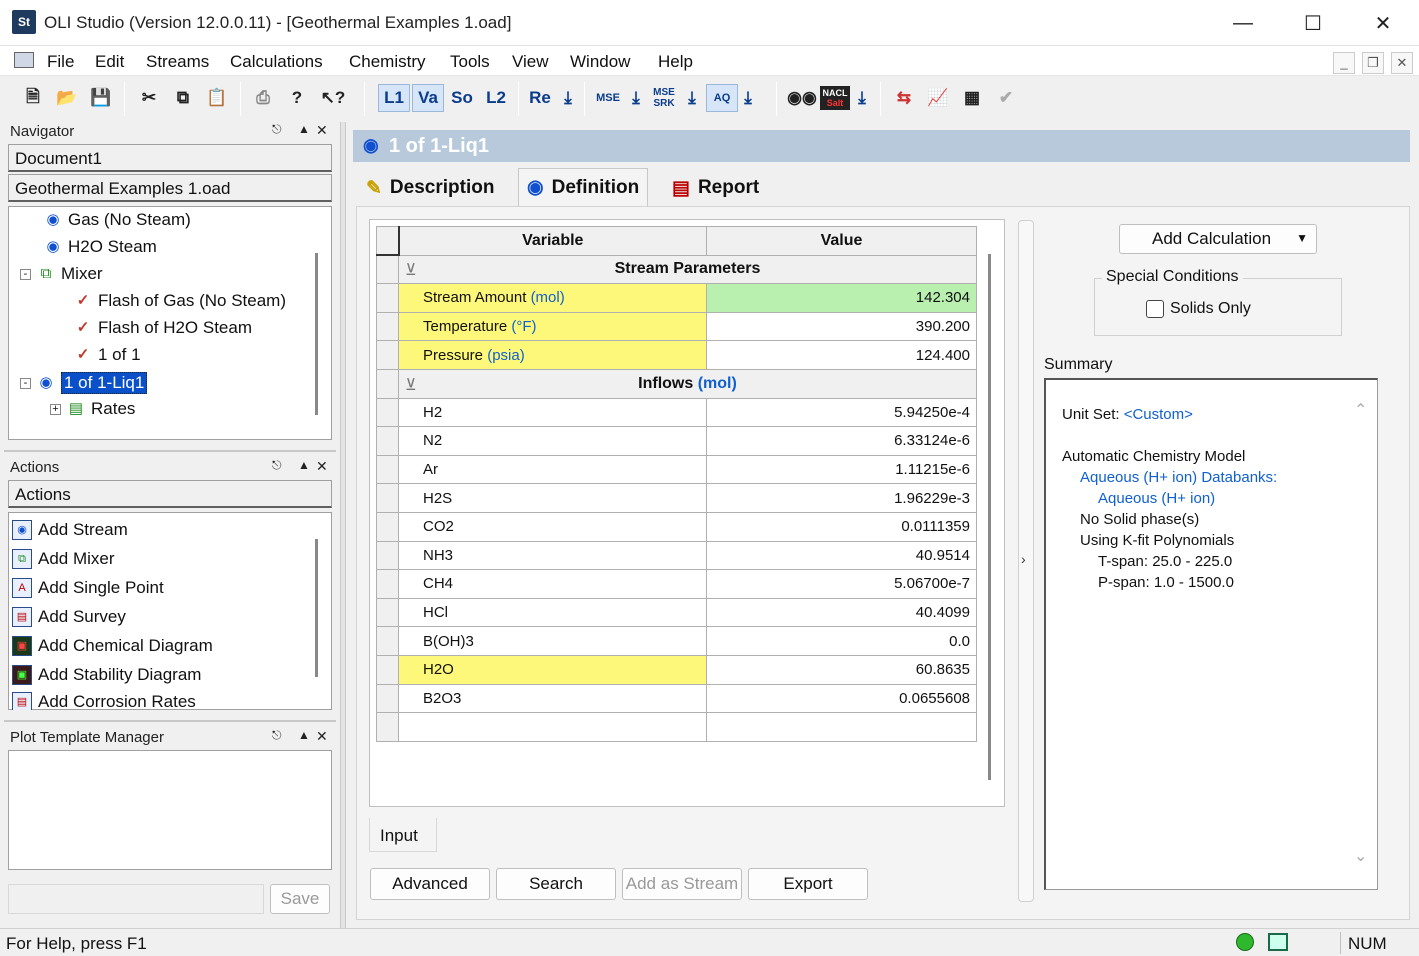  Describe the element at coordinates (715, 188) in the screenshot. I see `tab-report: ▤ Report` at that location.